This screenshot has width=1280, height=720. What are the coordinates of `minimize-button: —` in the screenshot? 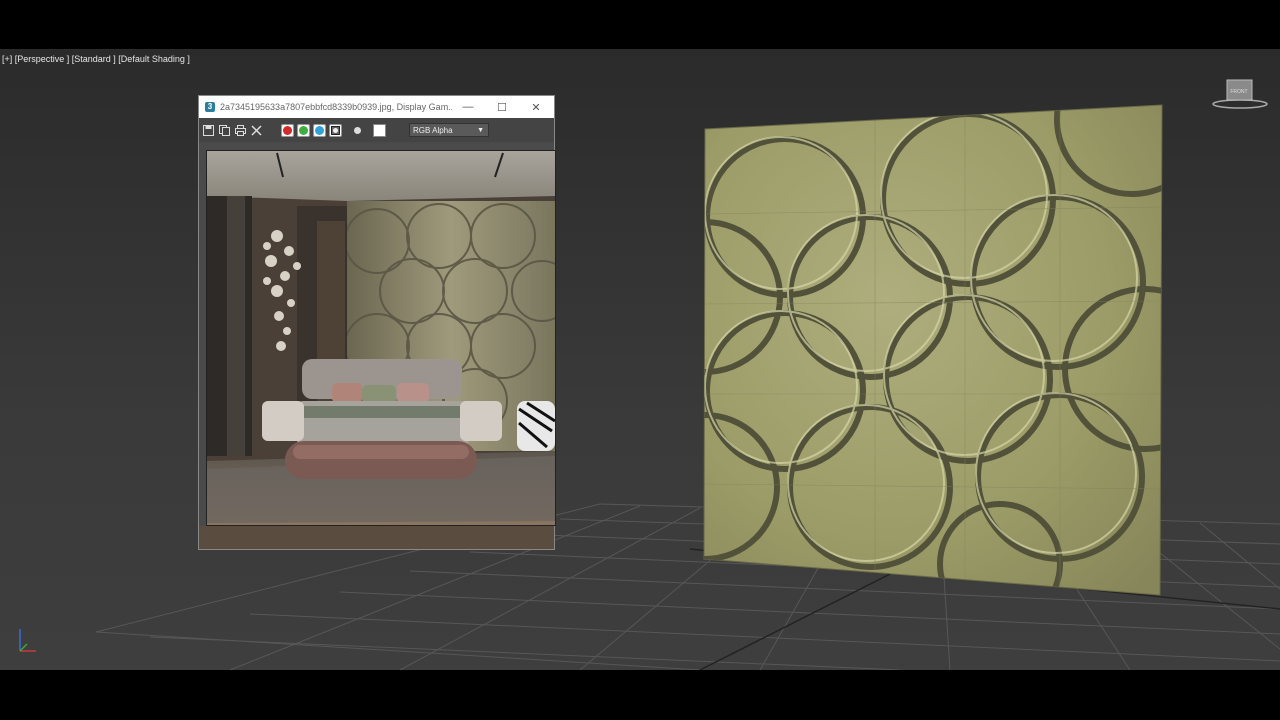 It's located at (468, 107).